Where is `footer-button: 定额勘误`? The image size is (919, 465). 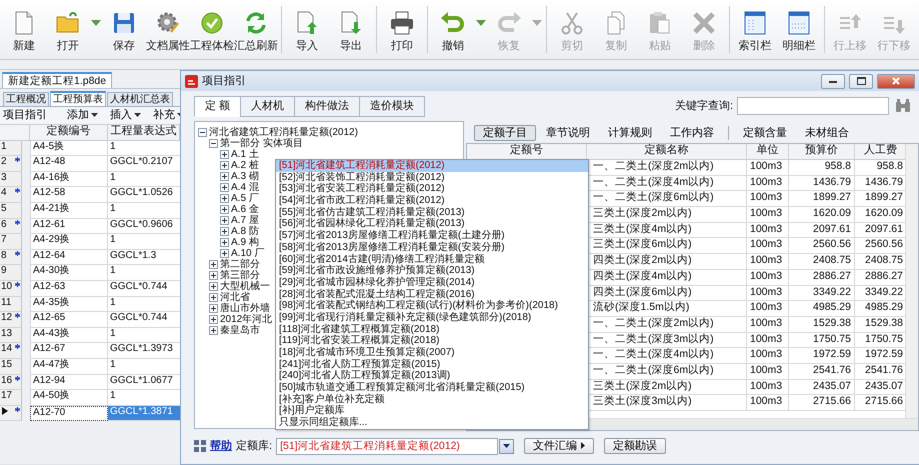 footer-button: 定额勘误 is located at coordinates (635, 446).